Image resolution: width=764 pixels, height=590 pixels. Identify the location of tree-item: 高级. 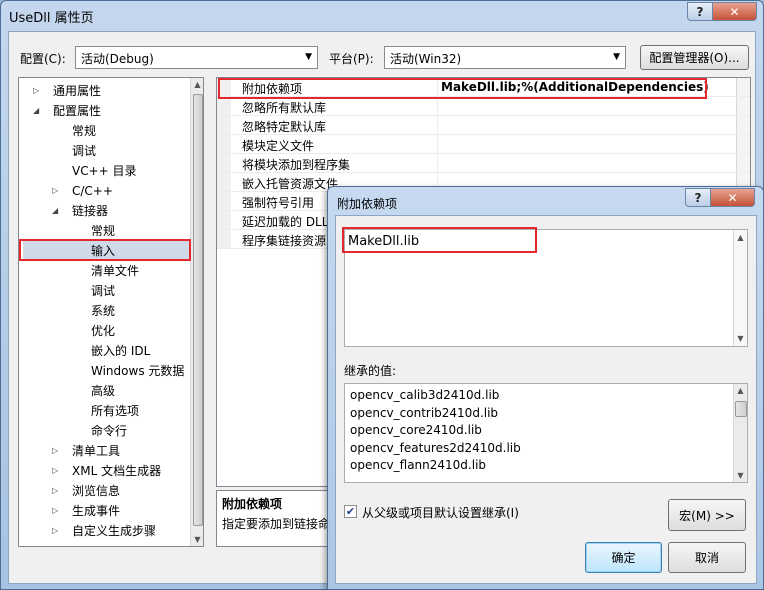
(104, 391).